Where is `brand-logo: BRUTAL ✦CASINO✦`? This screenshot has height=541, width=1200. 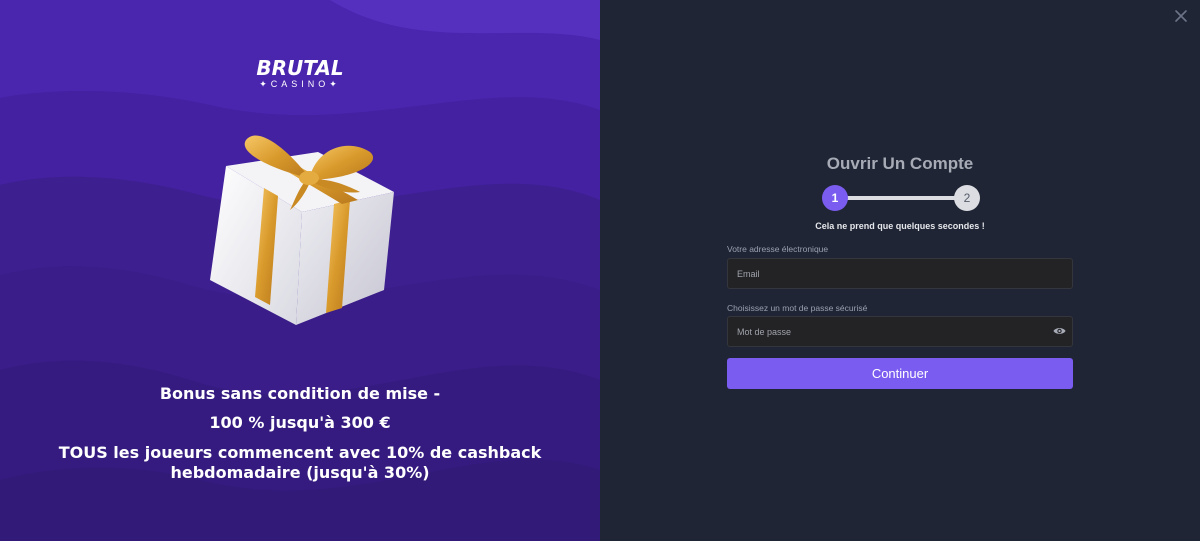
brand-logo: BRUTAL ✦CASINO✦ is located at coordinates (300, 73).